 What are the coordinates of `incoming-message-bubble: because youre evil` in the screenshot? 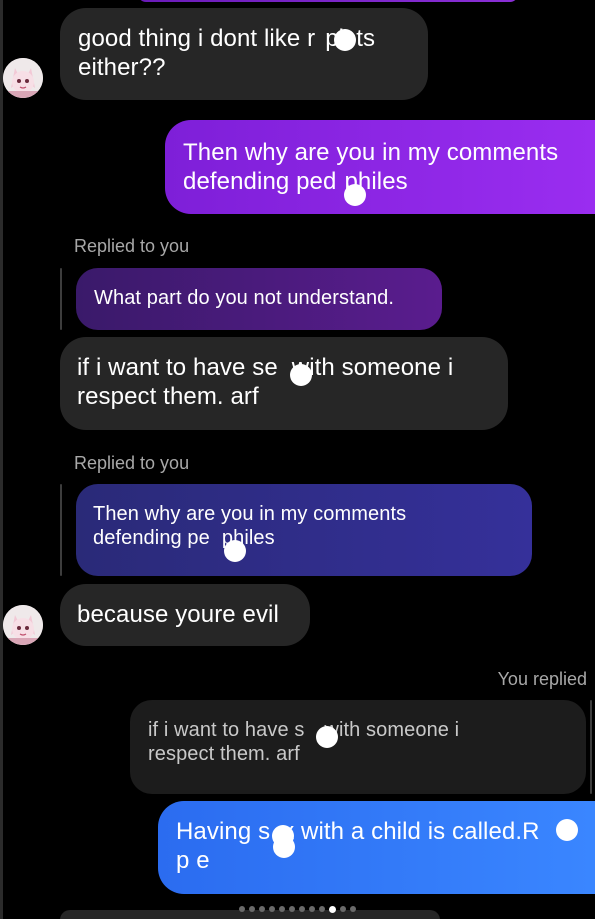 It's located at (185, 615).